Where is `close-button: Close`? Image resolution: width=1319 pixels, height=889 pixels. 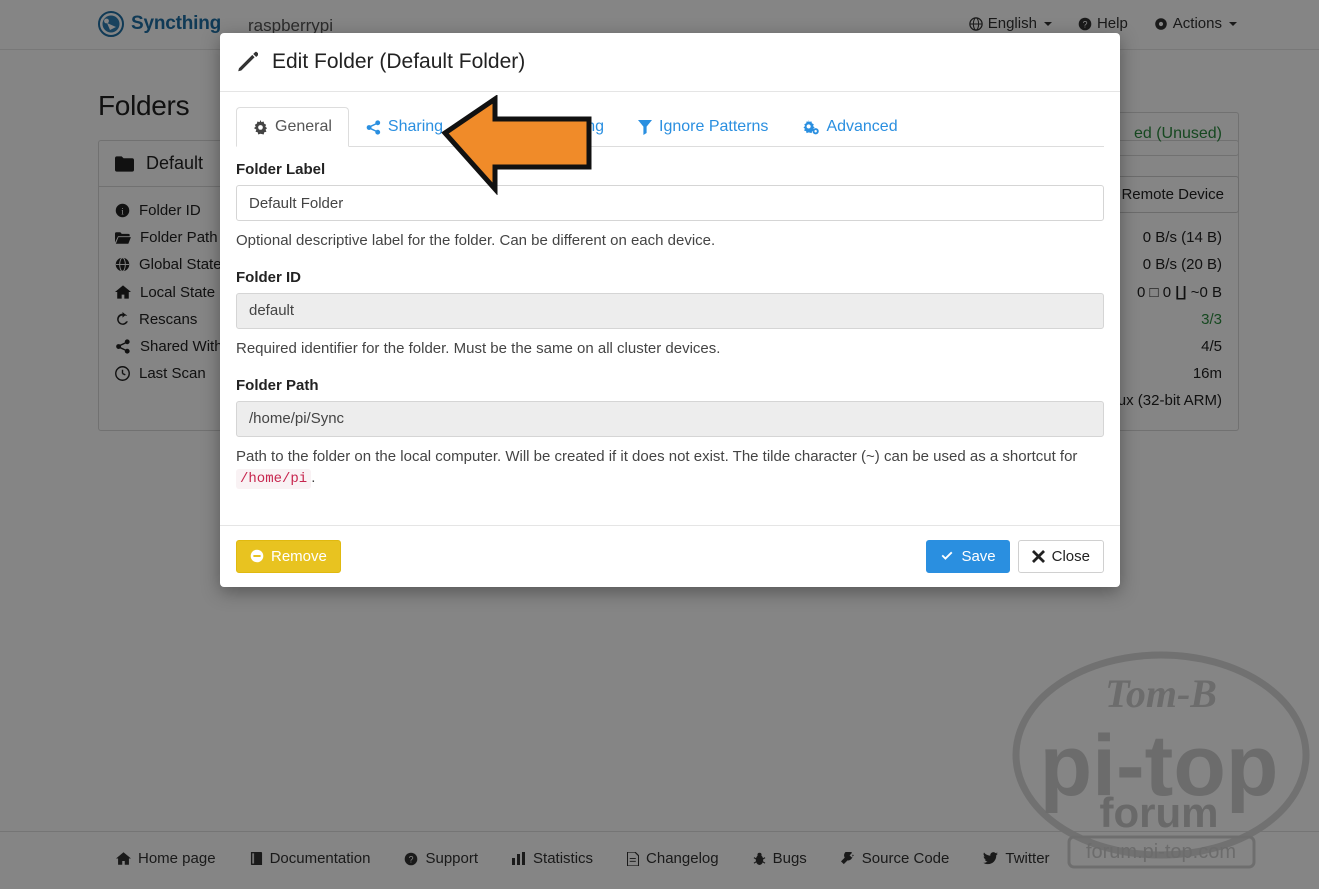
close-button: Close is located at coordinates (1060, 556).